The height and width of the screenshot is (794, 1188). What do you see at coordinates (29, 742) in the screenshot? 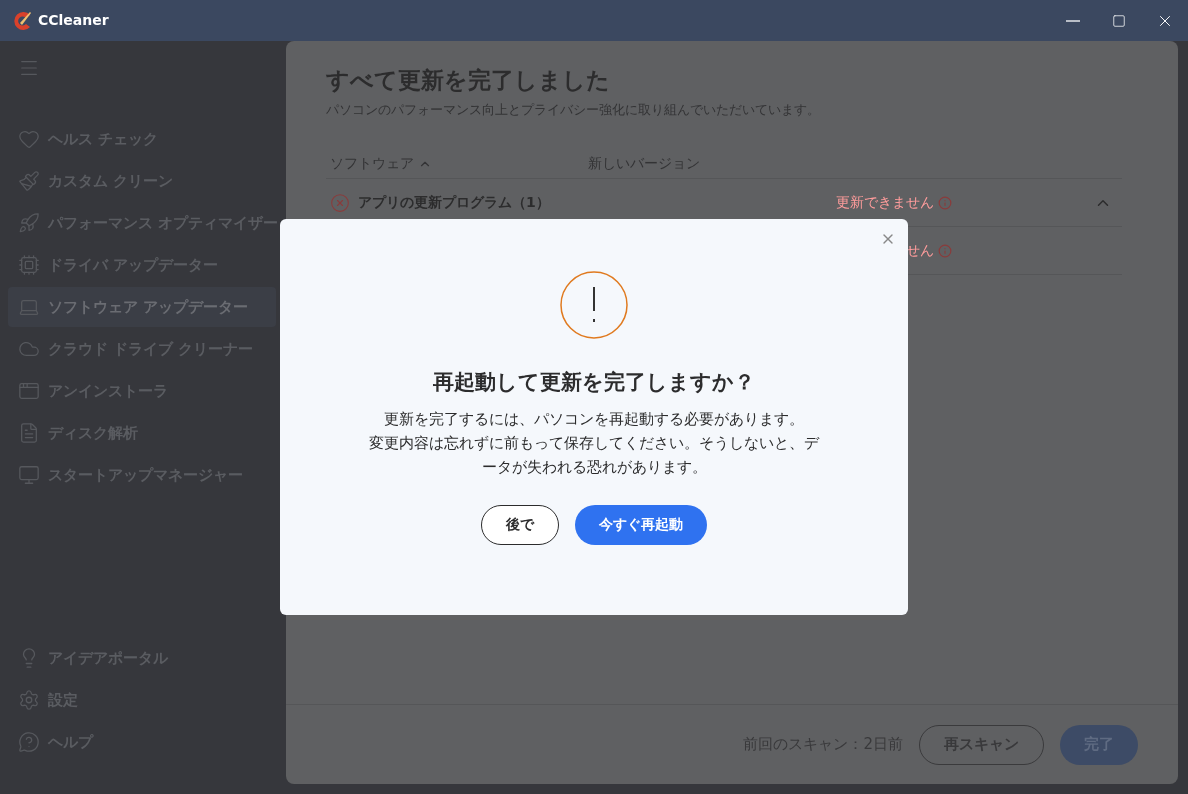
I see `help-icon` at bounding box center [29, 742].